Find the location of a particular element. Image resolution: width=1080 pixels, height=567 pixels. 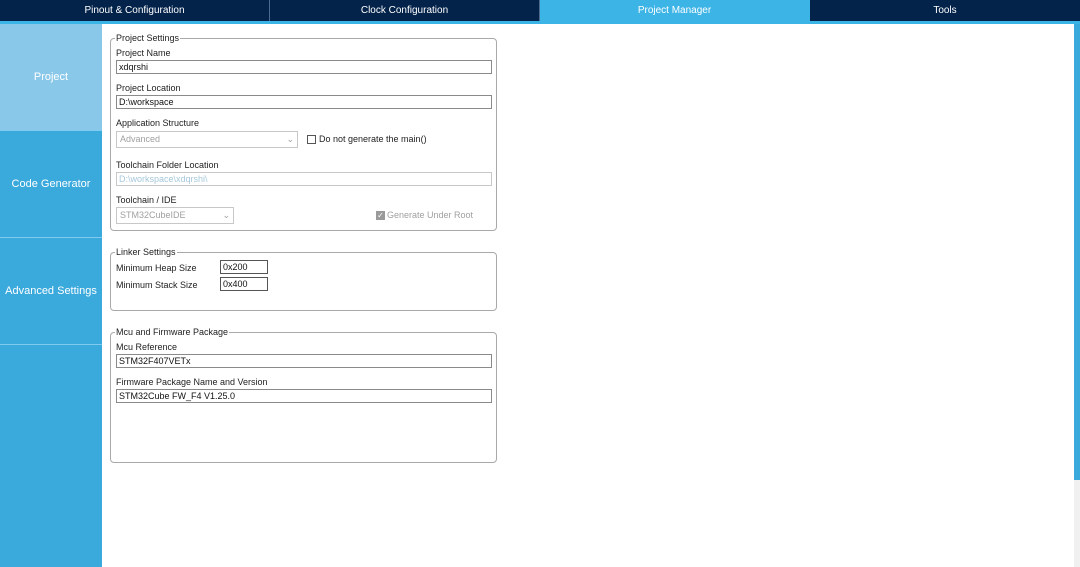

side-nav: Project Code Generator Advanced Settings is located at coordinates (51, 295).